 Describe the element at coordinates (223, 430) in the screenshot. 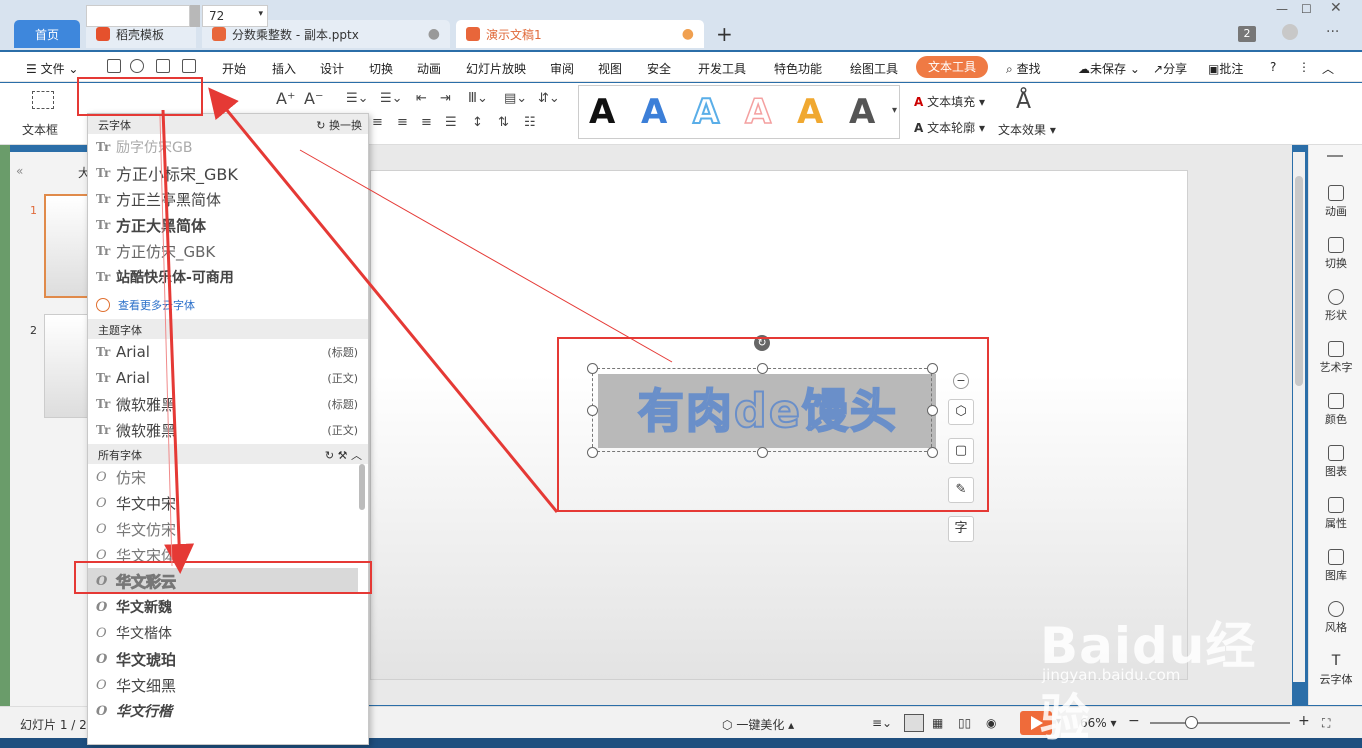

I see `font-option: Tr 微软雅黑 (正文)` at that location.